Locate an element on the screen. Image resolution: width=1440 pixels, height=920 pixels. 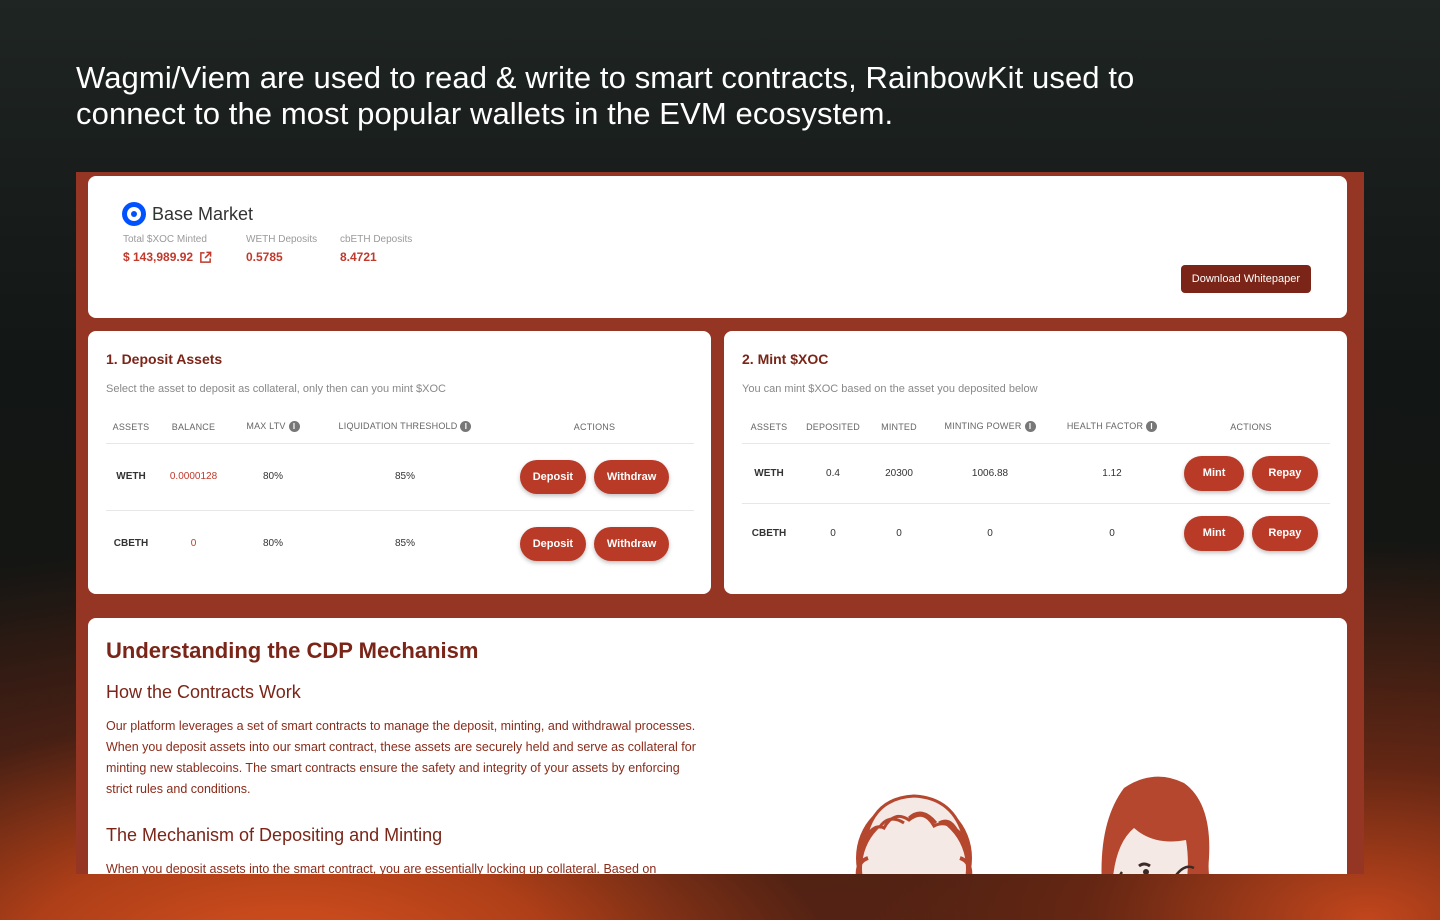
power-cell: 0 is located at coordinates (990, 532).